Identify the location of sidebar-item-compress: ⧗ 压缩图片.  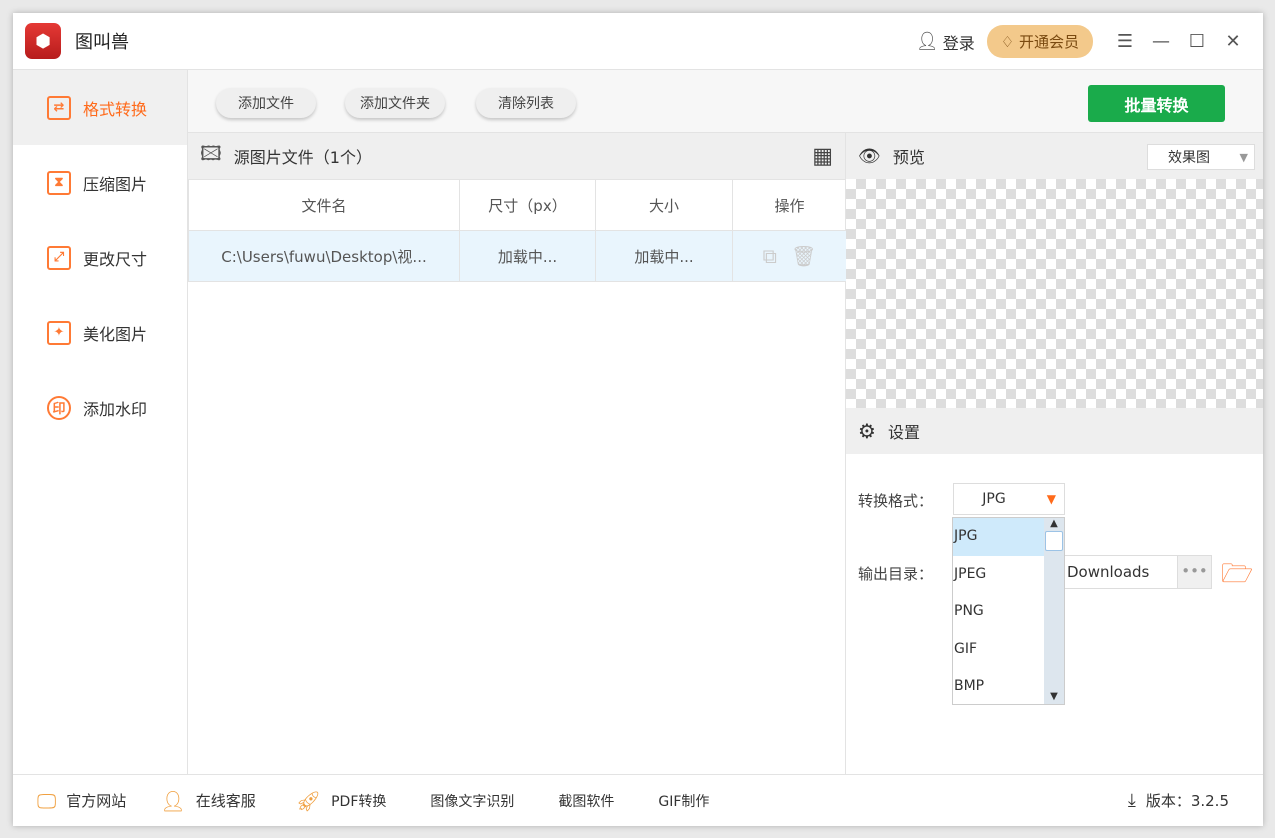
(100, 182).